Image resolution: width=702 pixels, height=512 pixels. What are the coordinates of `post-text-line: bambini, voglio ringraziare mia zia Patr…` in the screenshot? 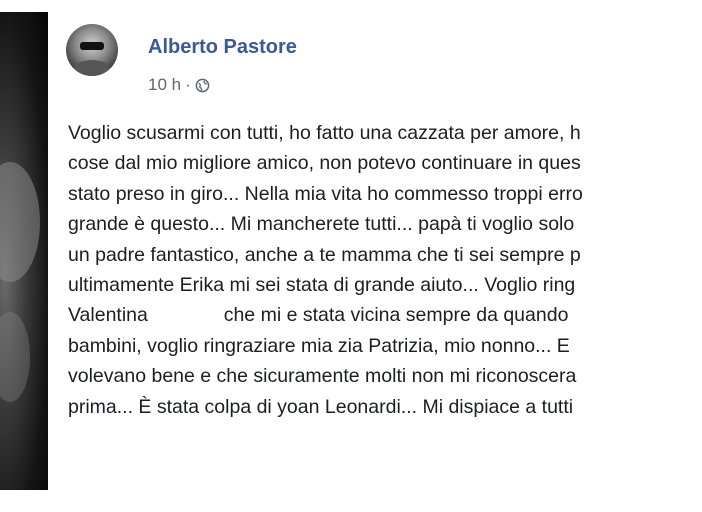 It's located at (319, 345).